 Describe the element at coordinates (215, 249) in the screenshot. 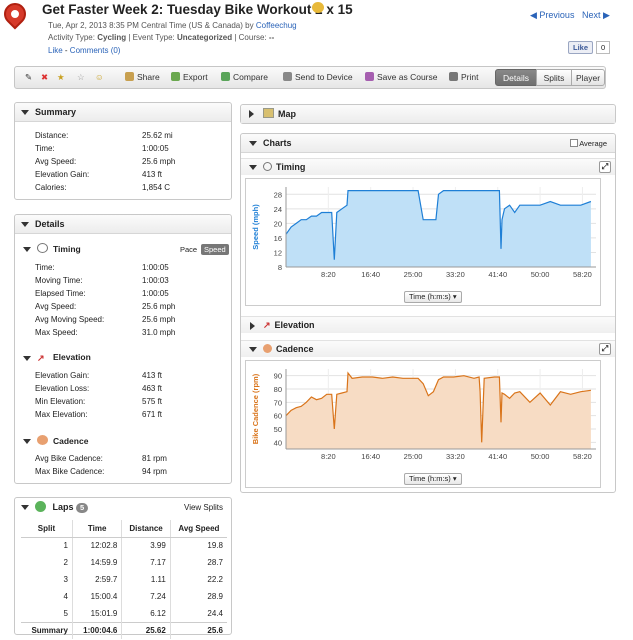

I see `speed-toggle: Speed` at that location.